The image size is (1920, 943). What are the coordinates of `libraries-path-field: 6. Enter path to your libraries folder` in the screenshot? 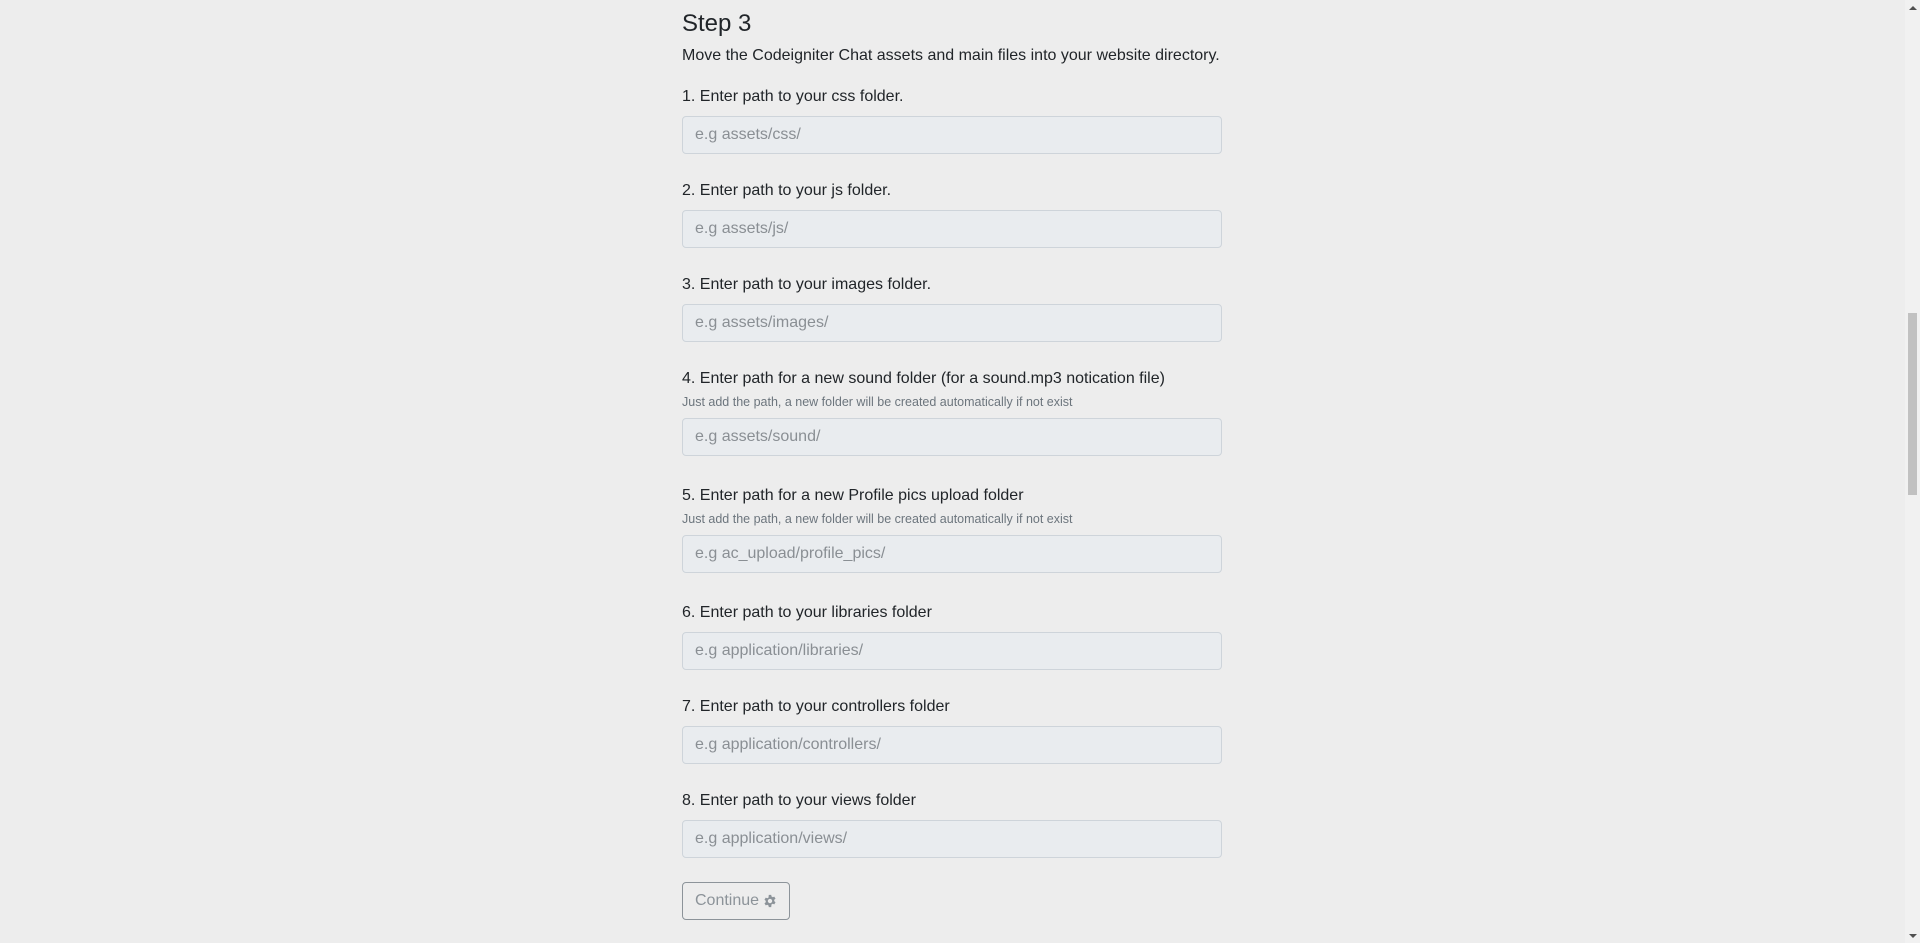 It's located at (952, 635).